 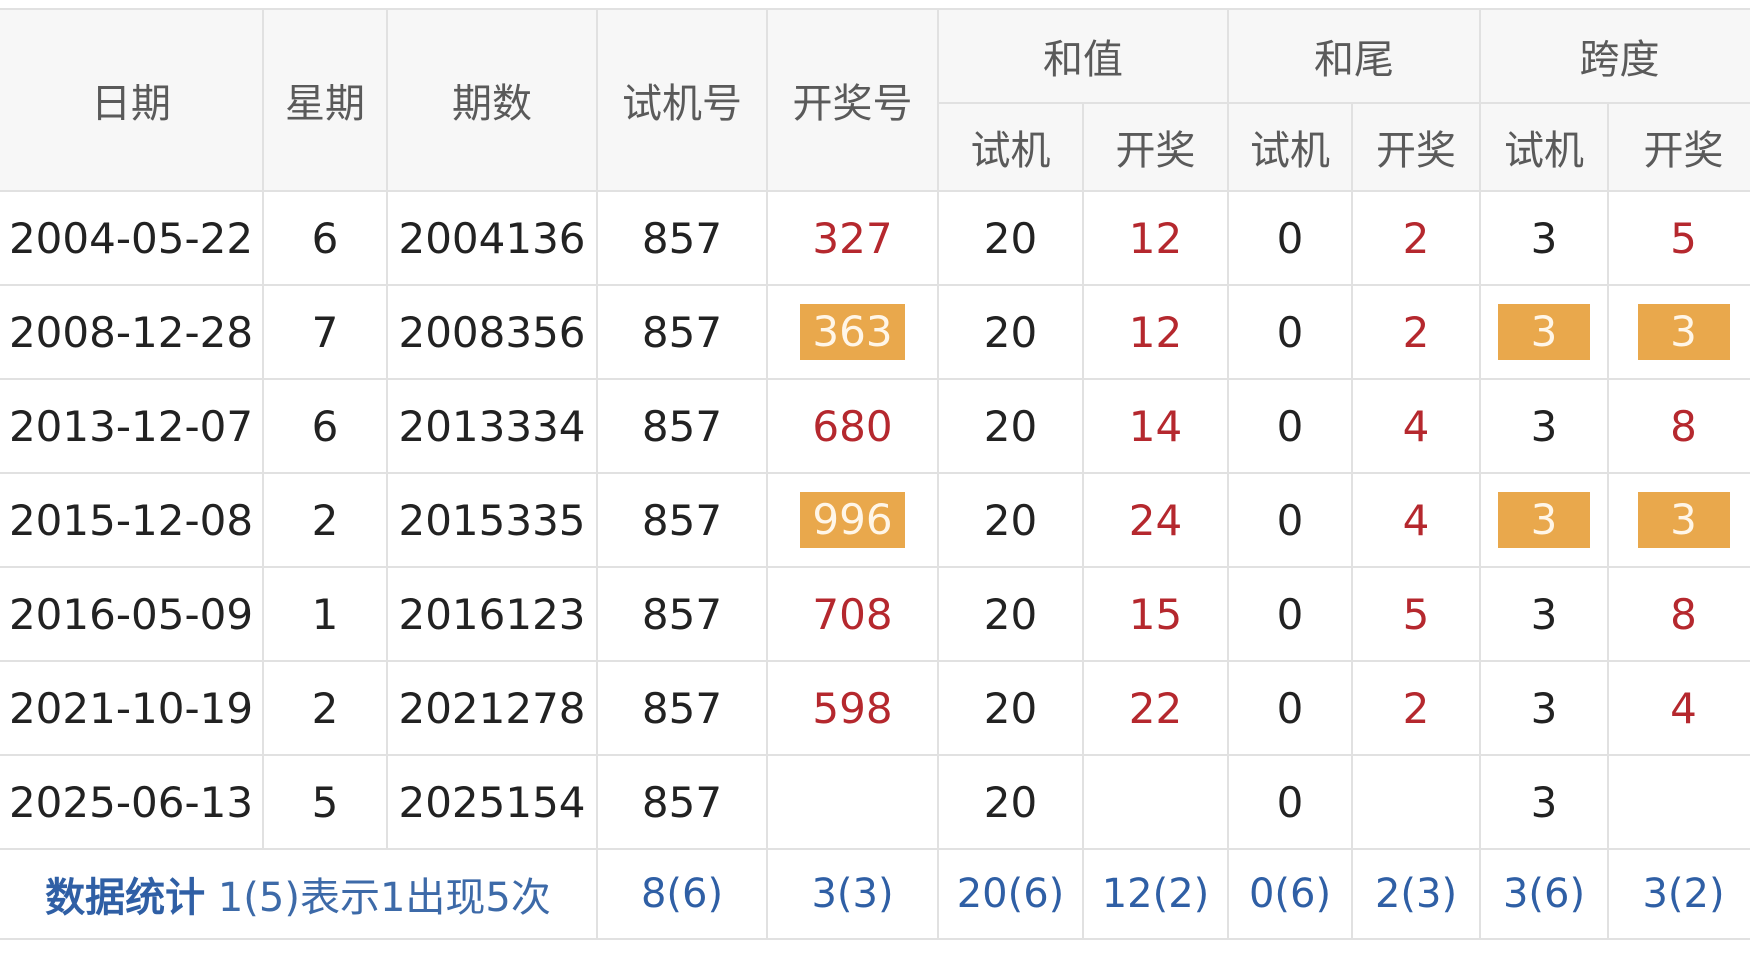 I want to click on cell-tail-draw: 5, so click(x=1416, y=614).